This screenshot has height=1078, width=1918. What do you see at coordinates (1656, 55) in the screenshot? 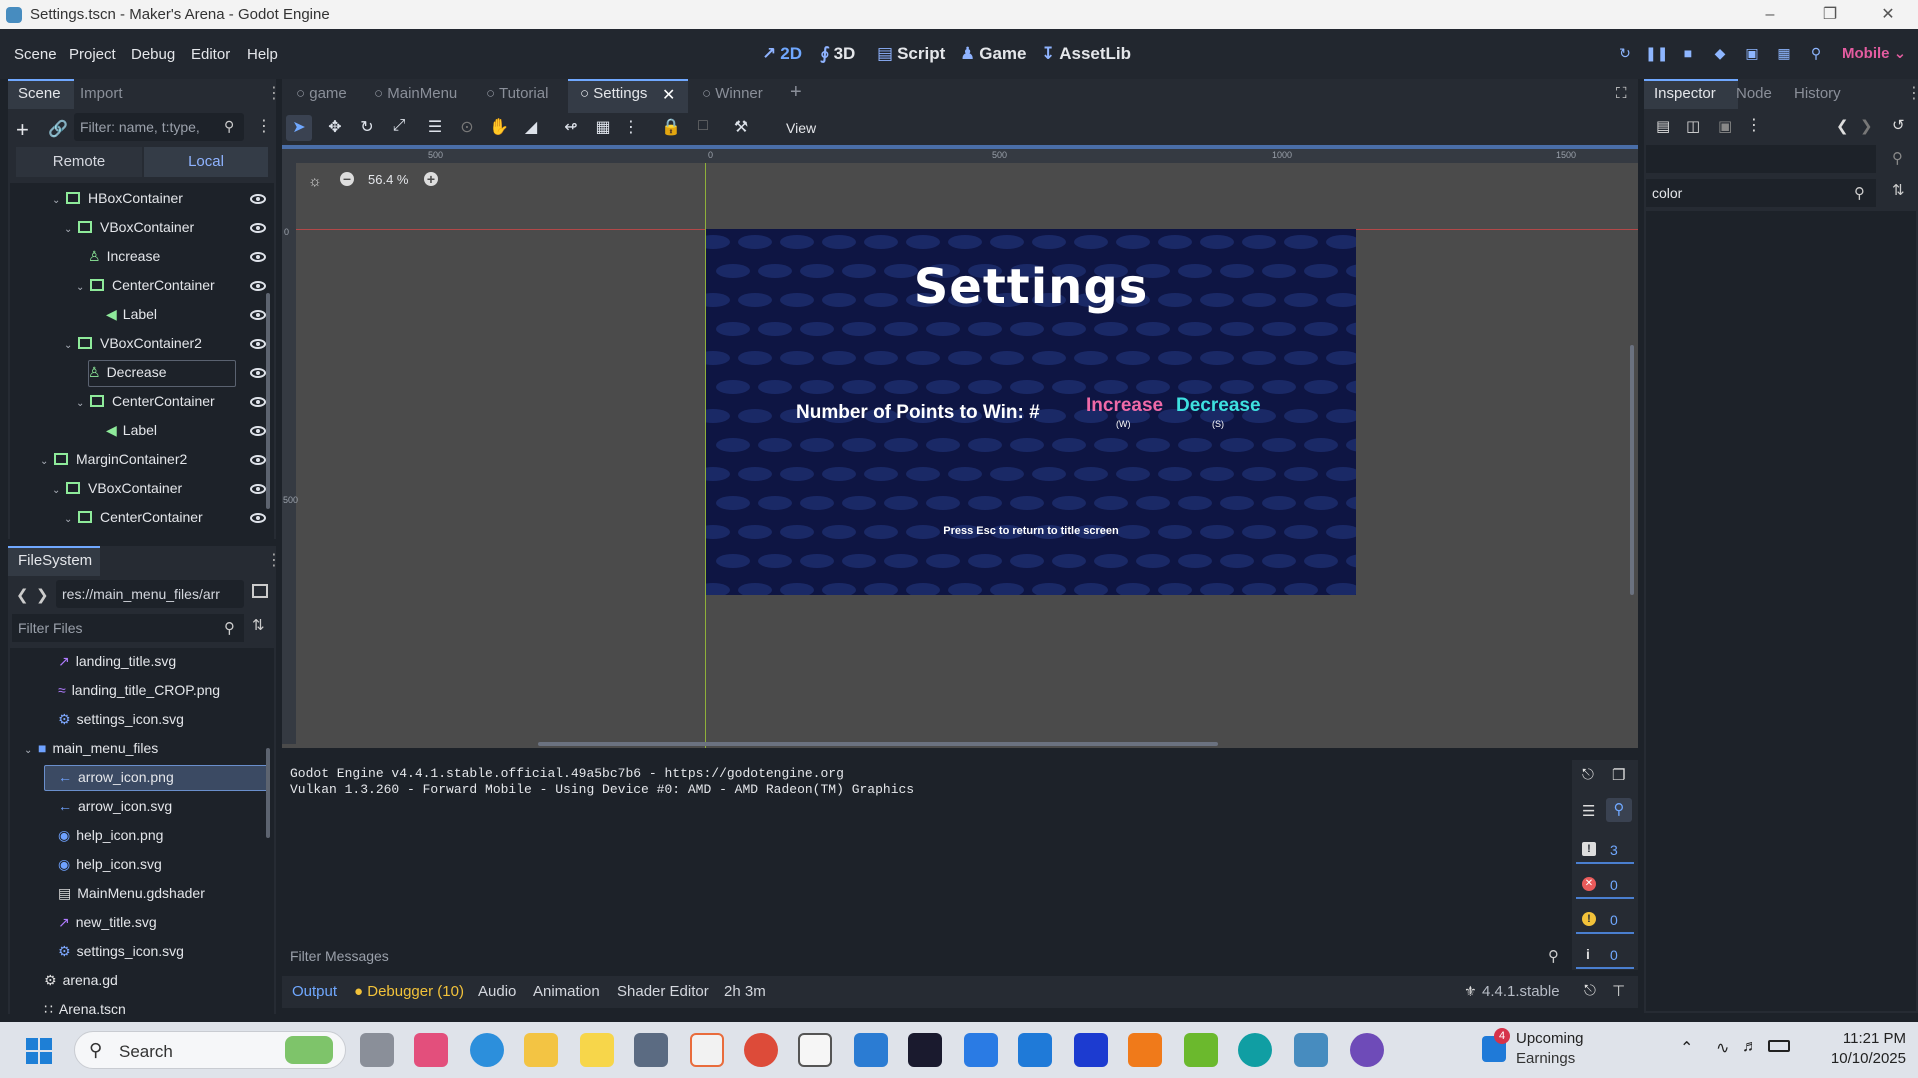
I see `pause-icon: ❚❚` at bounding box center [1656, 55].